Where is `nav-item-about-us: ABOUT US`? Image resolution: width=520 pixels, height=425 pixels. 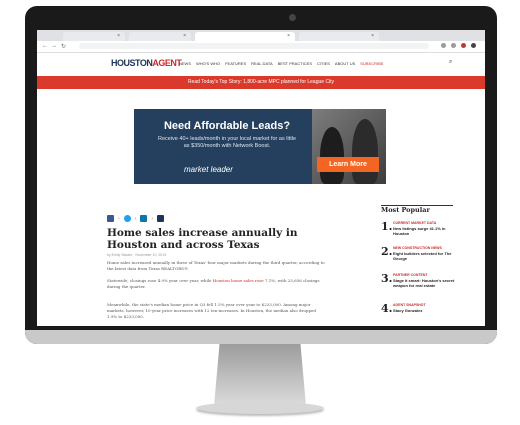
nav-item-about-us: ABOUT US is located at coordinates (345, 63).